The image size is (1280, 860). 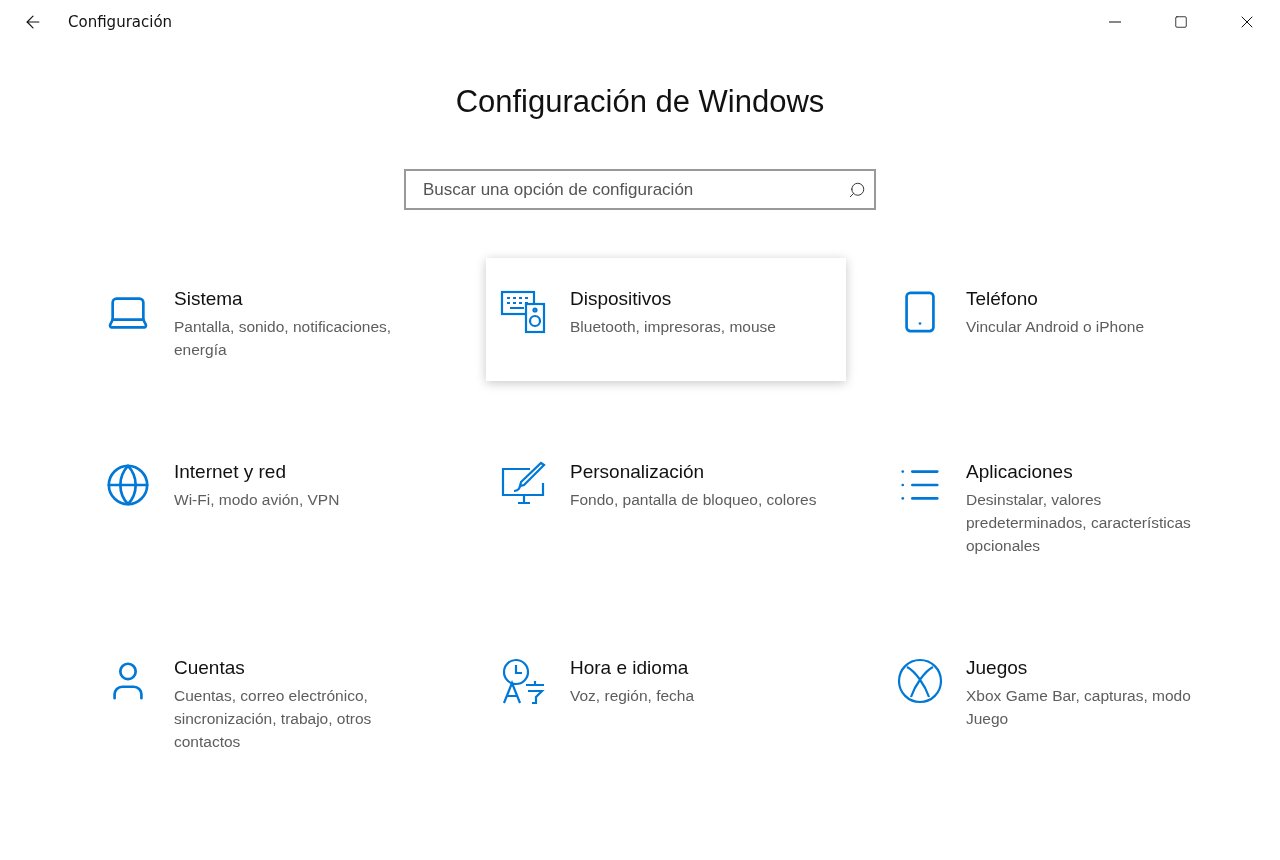 What do you see at coordinates (524, 312) in the screenshot?
I see `keyboard-speaker-icon` at bounding box center [524, 312].